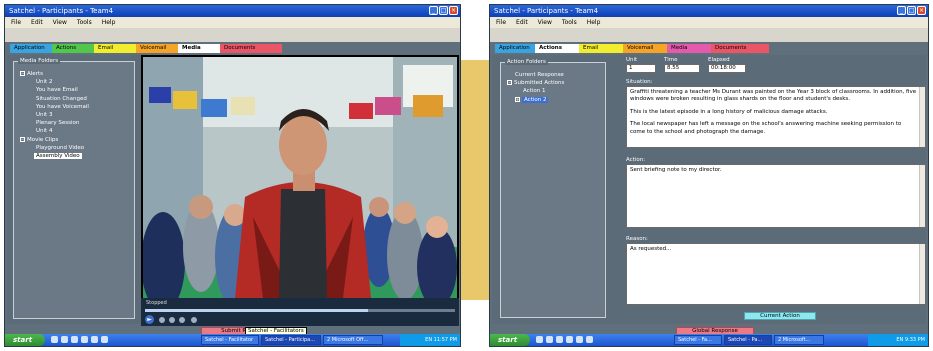  Describe the element at coordinates (58, 156) in the screenshot. I see `tree-item-selected: Assembly Video` at that location.